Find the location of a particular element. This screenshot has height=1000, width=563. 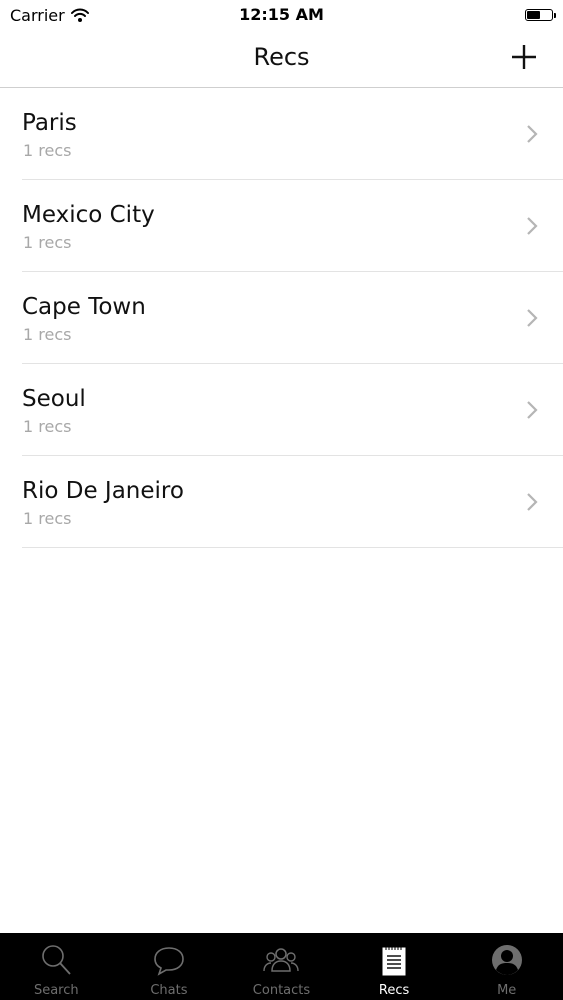

page-title: Recs is located at coordinates (281, 57).